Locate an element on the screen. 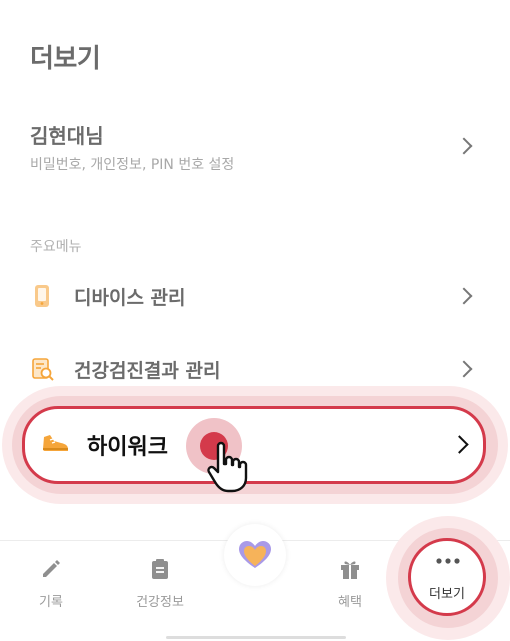 The height and width of the screenshot is (641, 510). nav-item-home is located at coordinates (255, 555).